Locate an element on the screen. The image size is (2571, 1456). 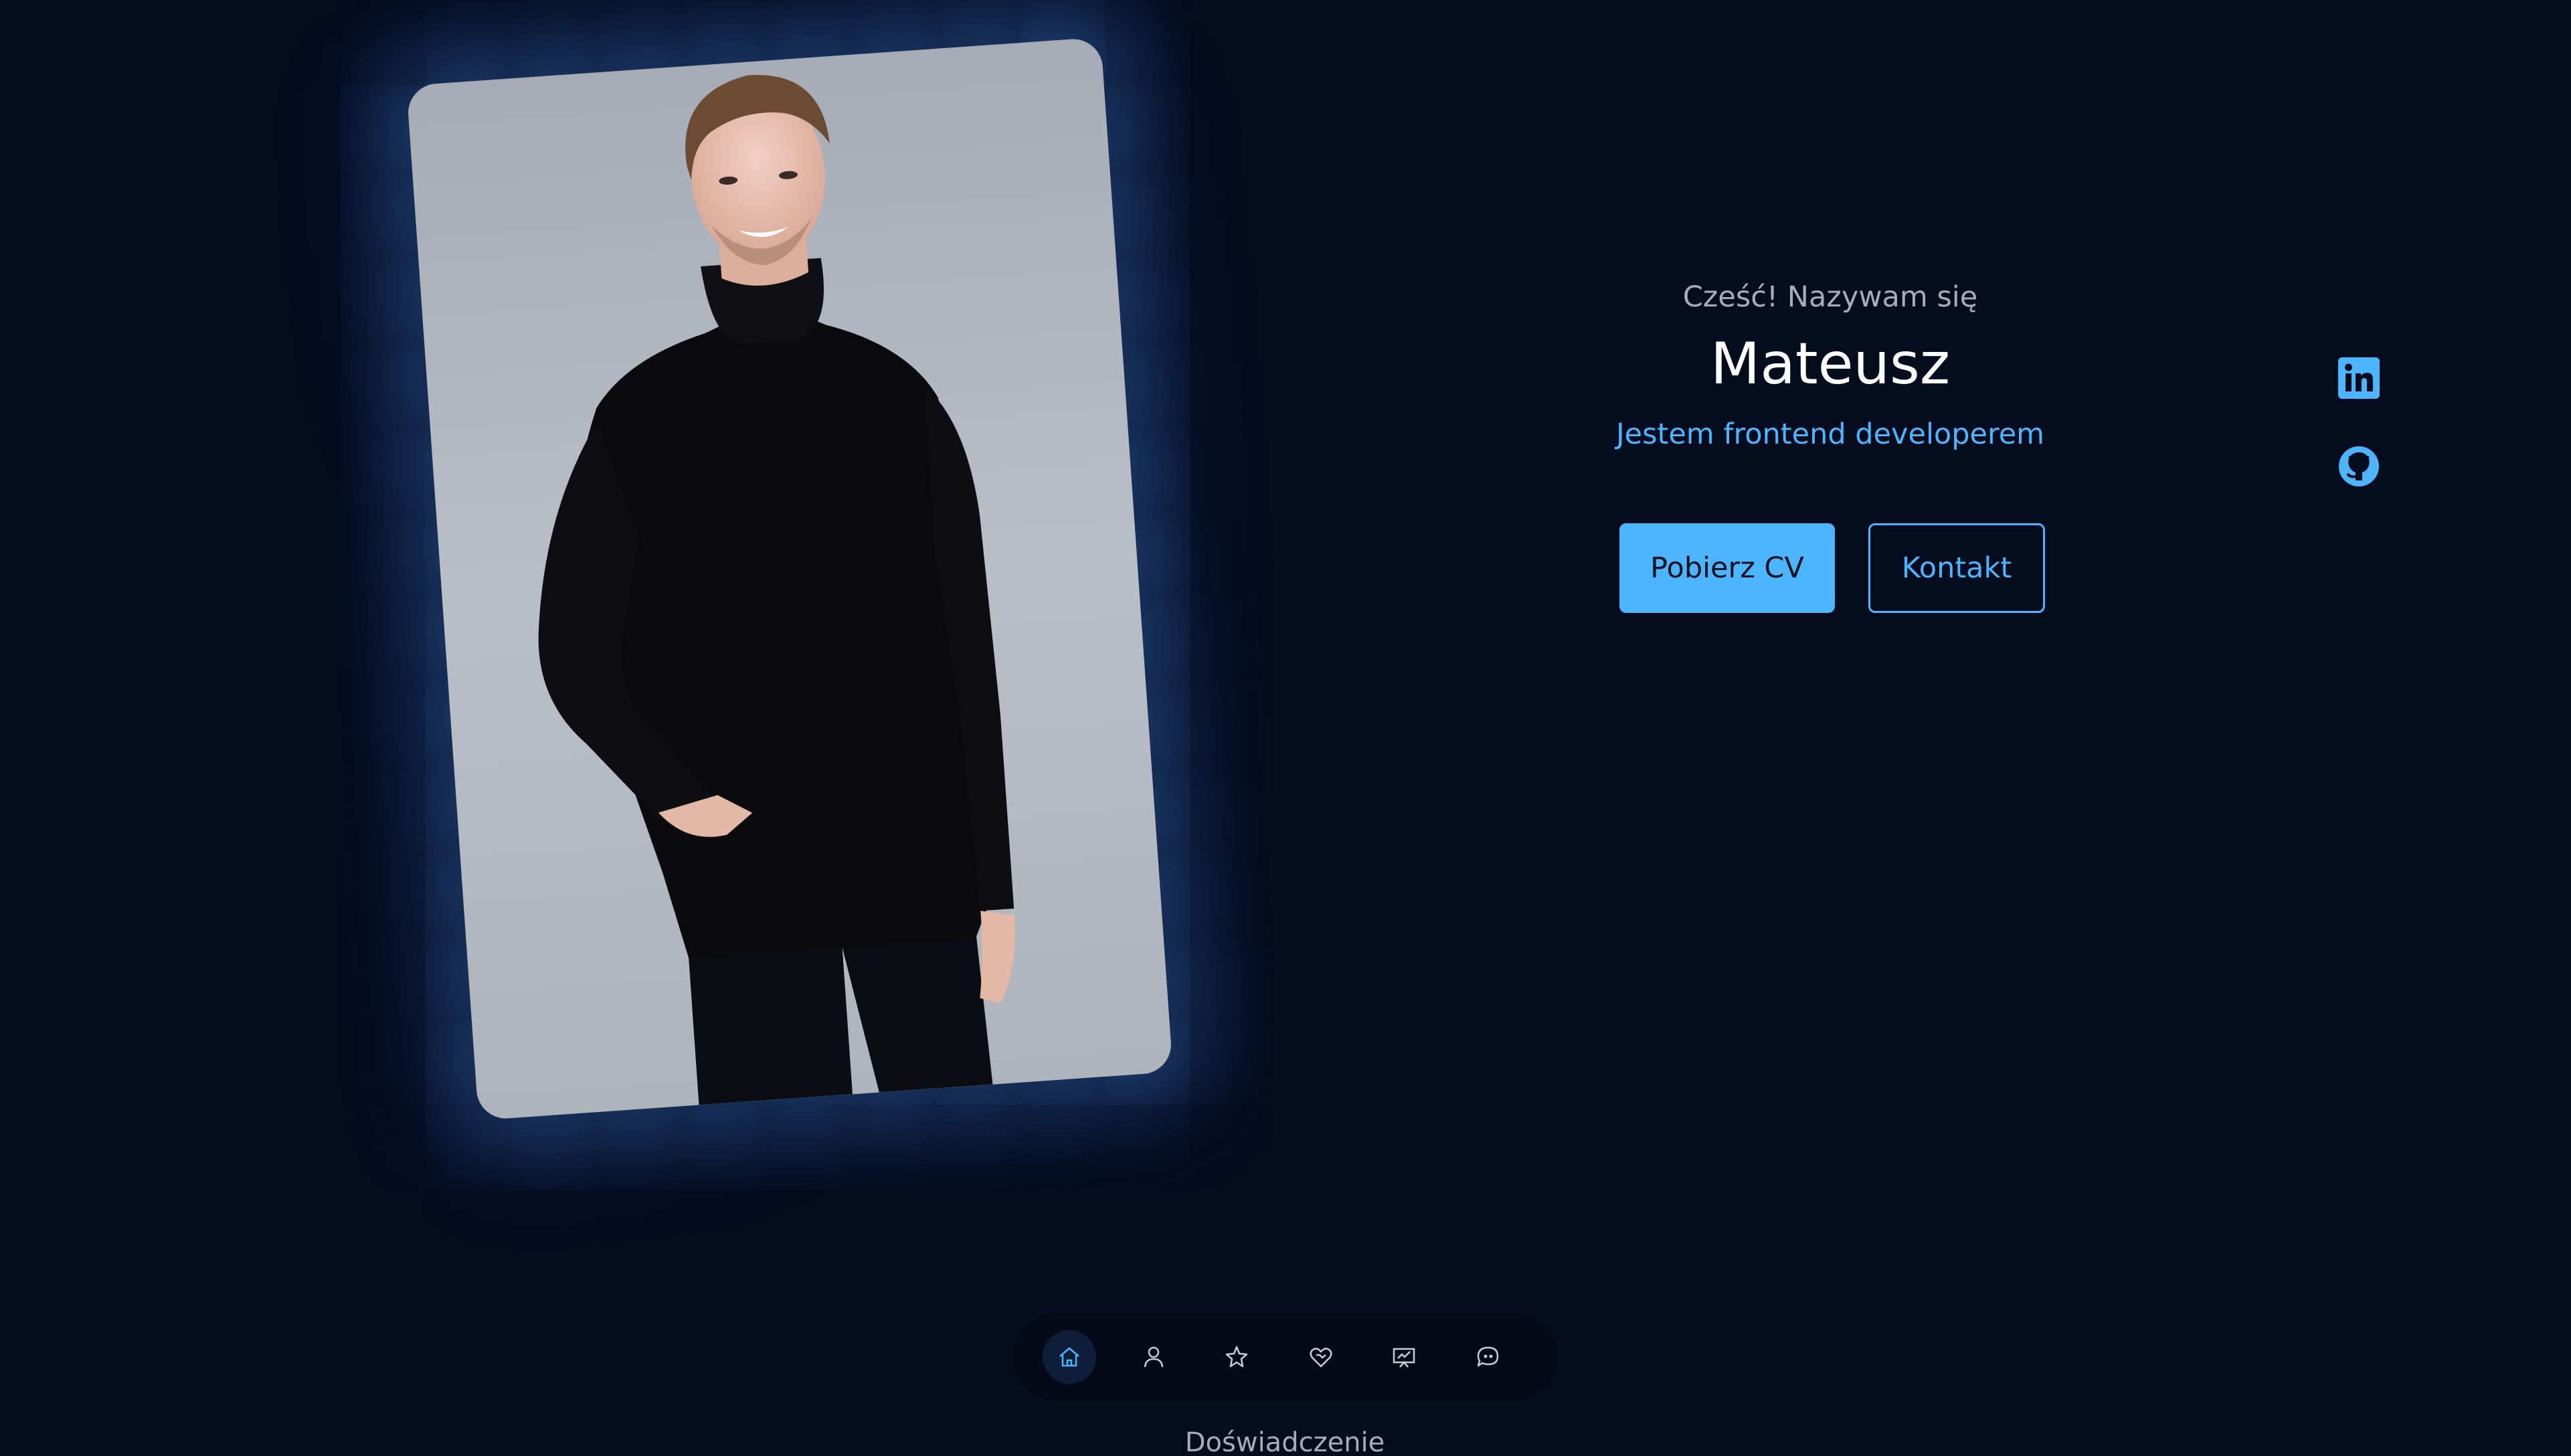
nav-about is located at coordinates (1153, 1357).